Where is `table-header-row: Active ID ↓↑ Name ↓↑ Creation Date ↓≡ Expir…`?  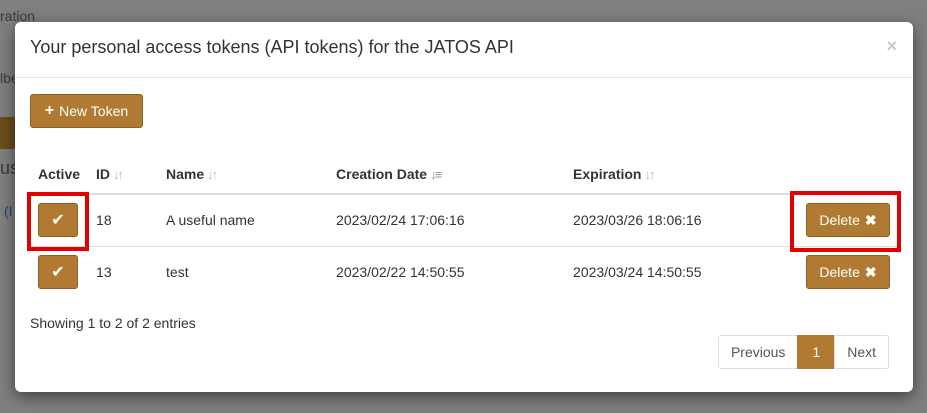 table-header-row: Active ID ↓↑ Name ↓↑ Creation Date ↓≡ Expir… is located at coordinates (464, 174).